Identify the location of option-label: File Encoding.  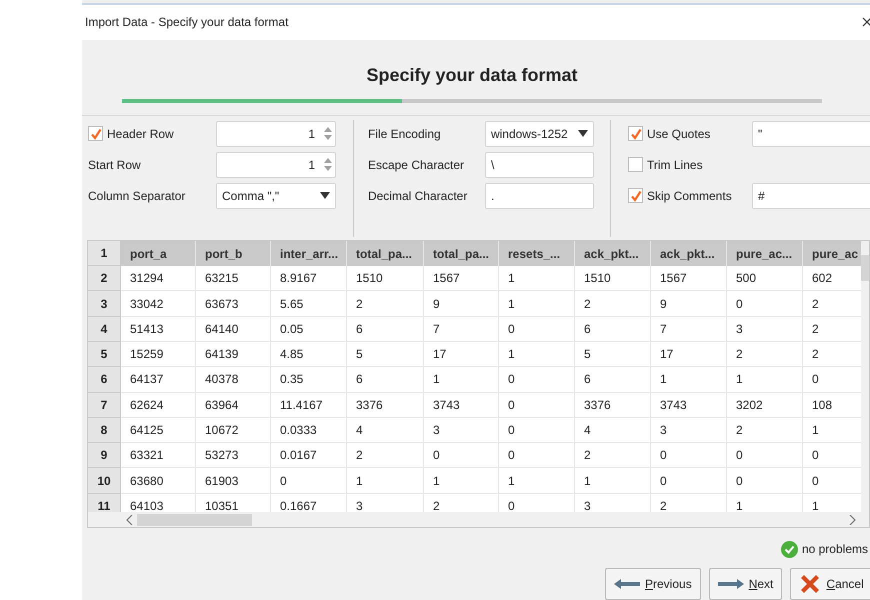
(404, 134).